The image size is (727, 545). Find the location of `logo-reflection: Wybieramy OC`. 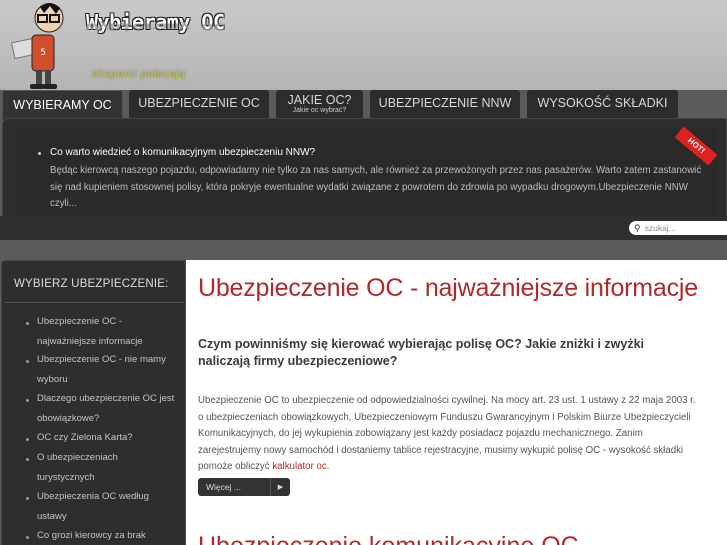

logo-reflection: Wybieramy OC is located at coordinates (155, 27).